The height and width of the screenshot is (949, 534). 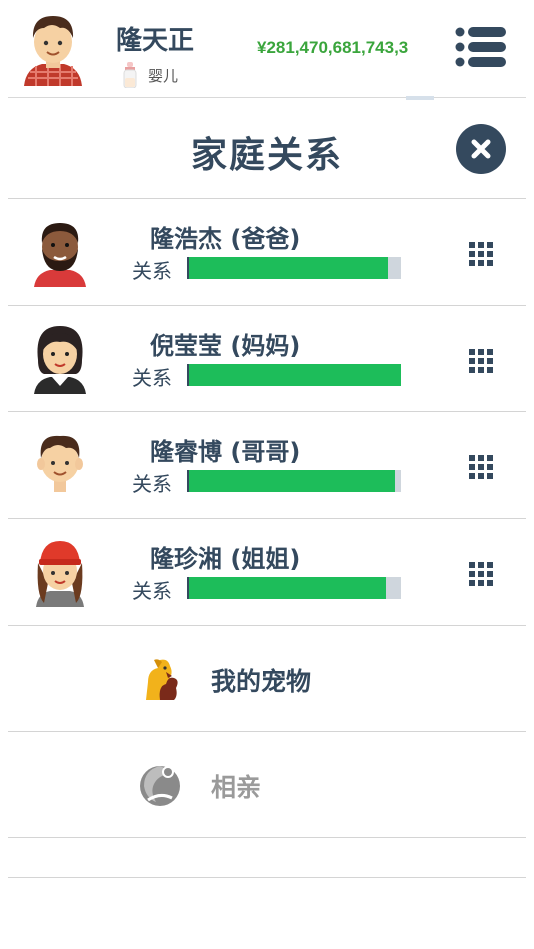 I want to click on member-row-mother: 倪莹莹 (妈妈) 关系, so click(x=267, y=359).